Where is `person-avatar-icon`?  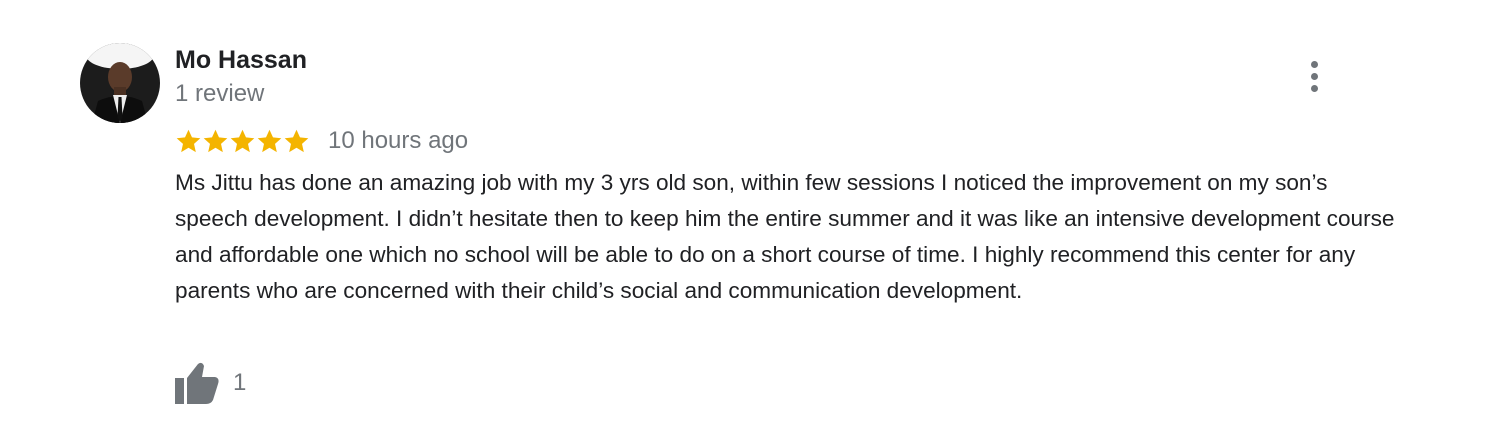
person-avatar-icon is located at coordinates (120, 83).